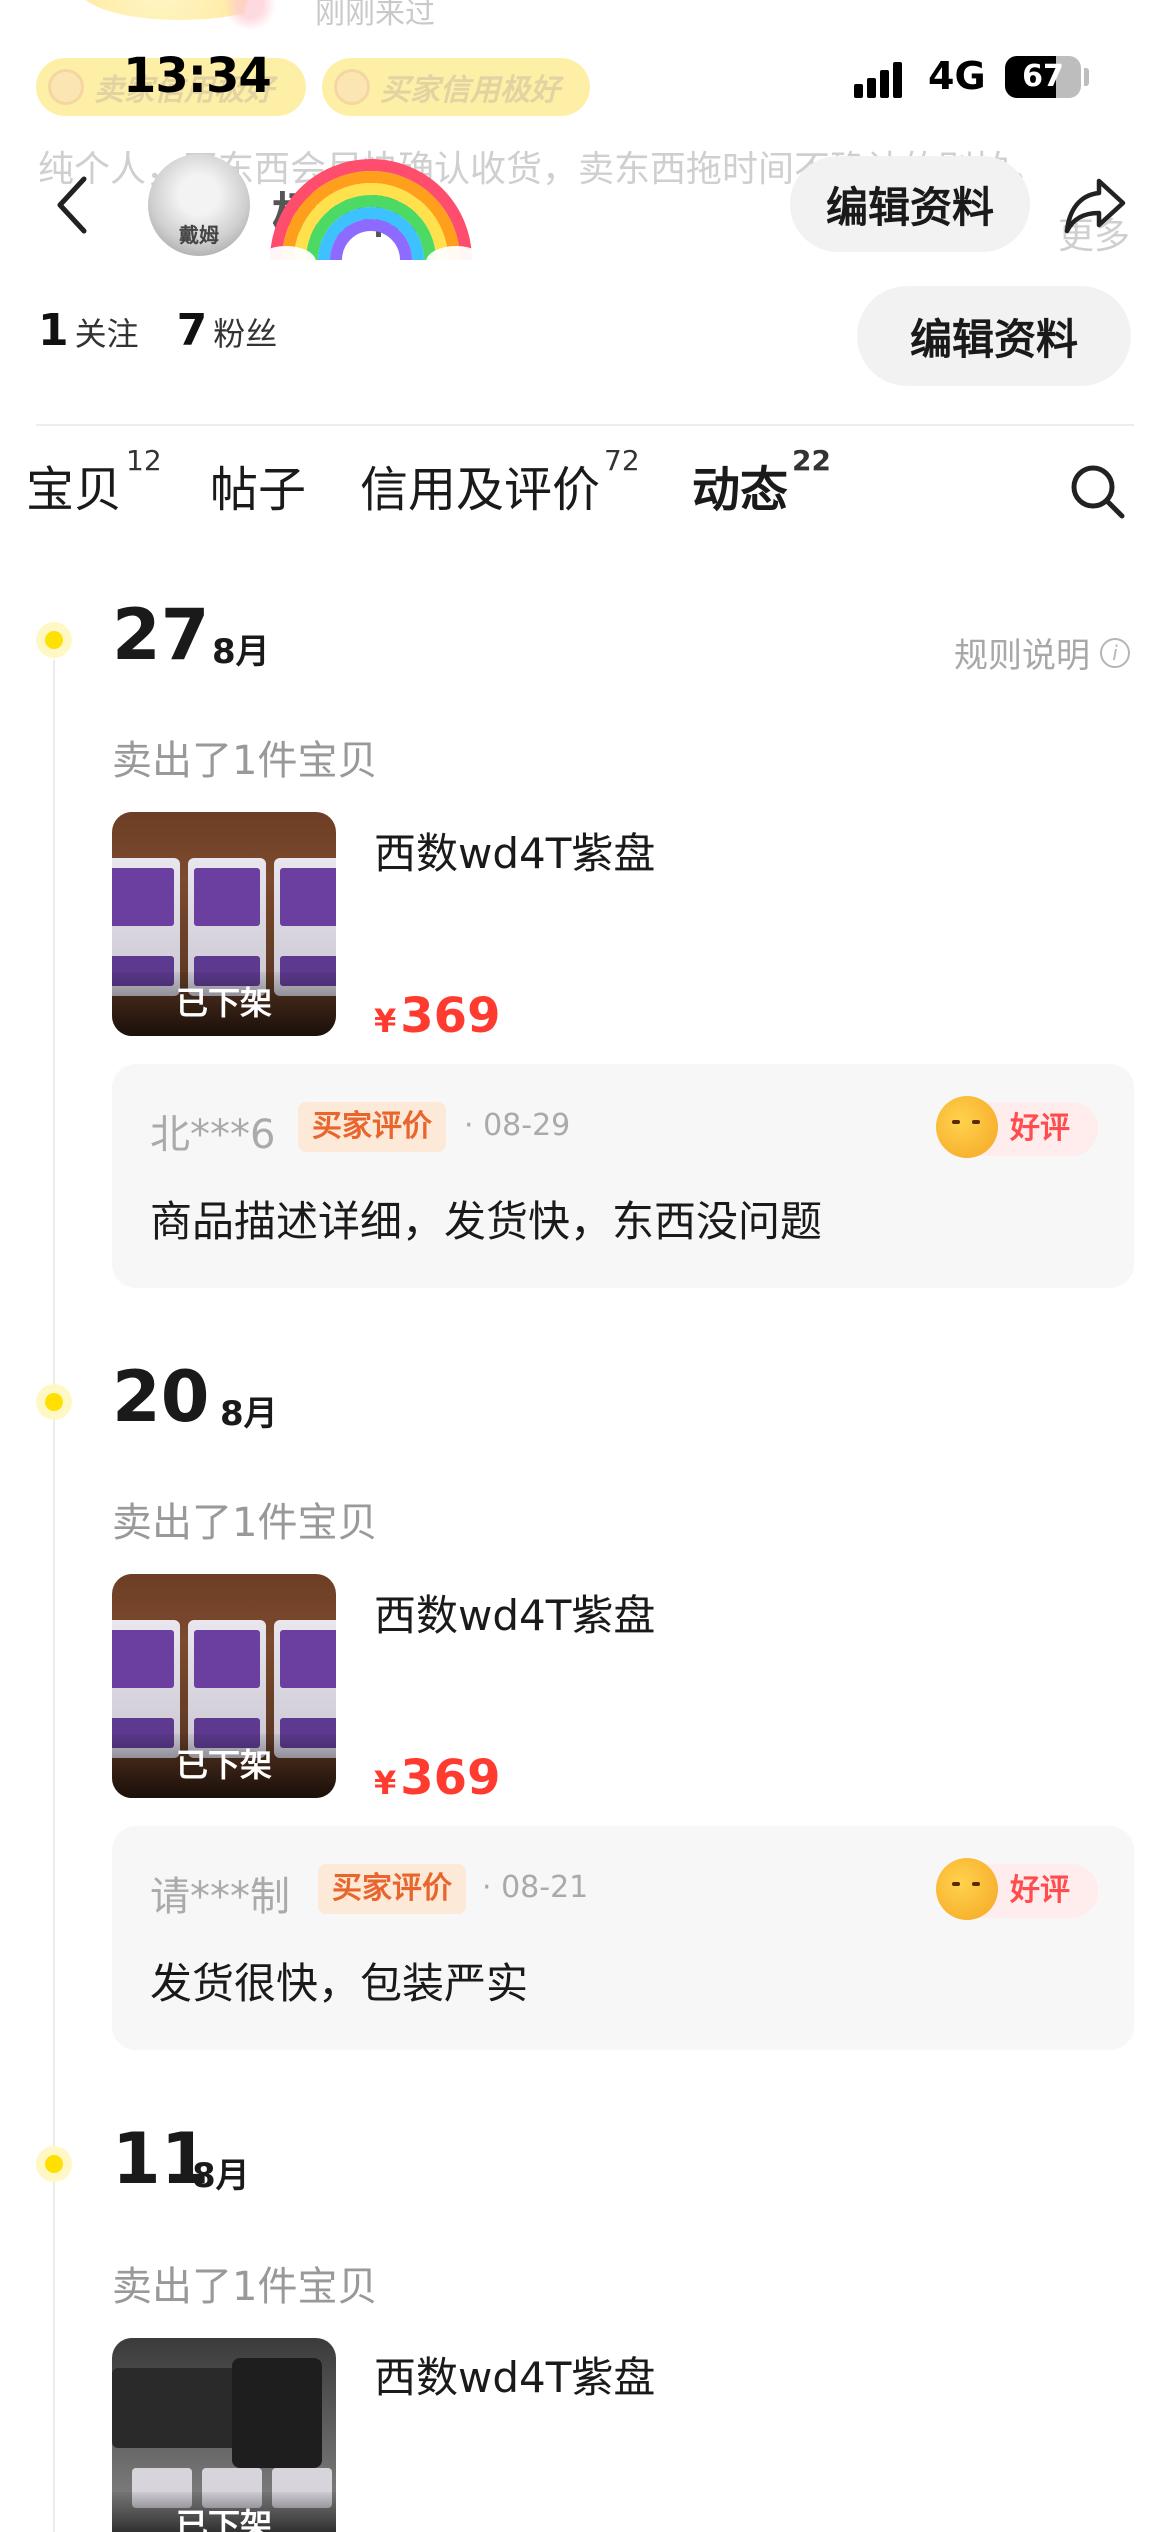  I want to click on tab-label: 帖子, so click(258, 490).